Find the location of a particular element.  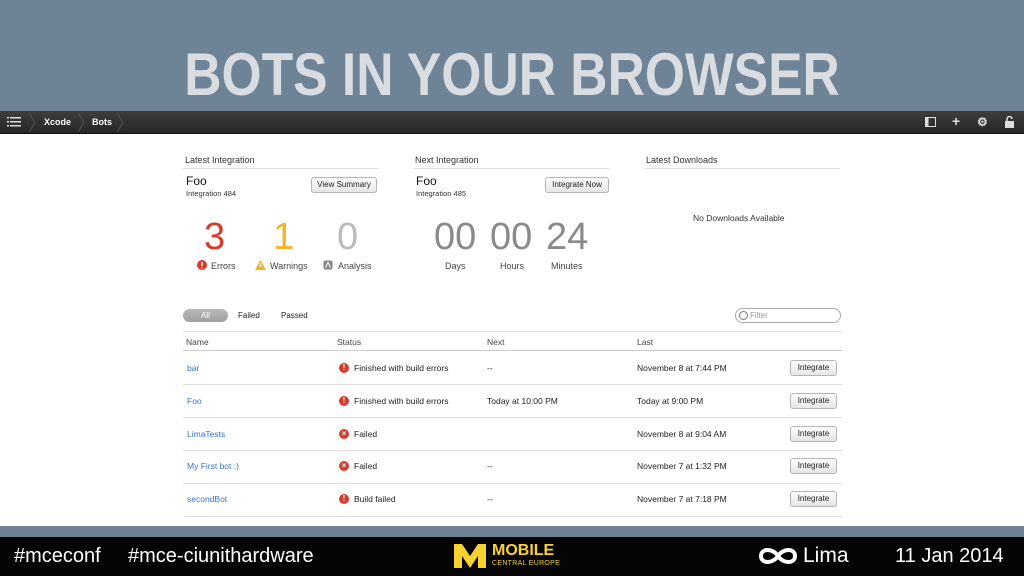

view-summary-button: View Summary is located at coordinates (344, 185).